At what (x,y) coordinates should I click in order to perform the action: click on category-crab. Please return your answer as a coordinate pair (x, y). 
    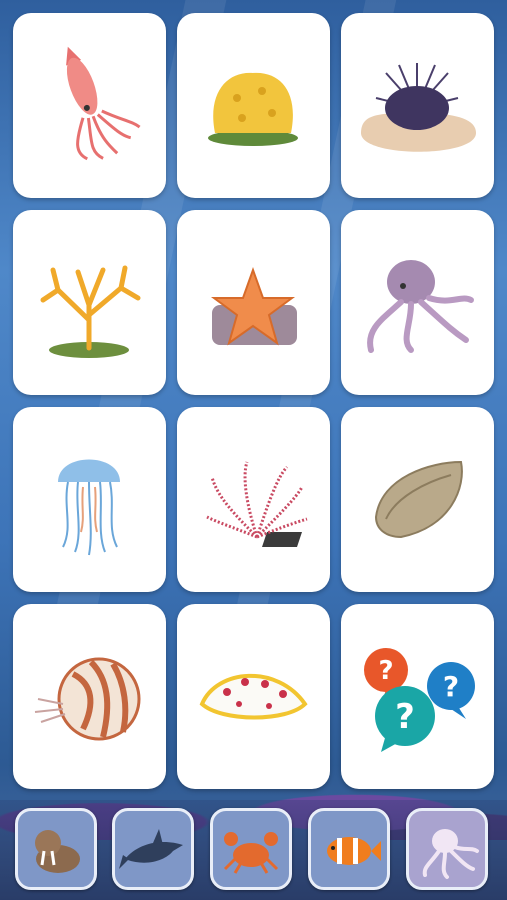
    Looking at the image, I should click on (251, 849).